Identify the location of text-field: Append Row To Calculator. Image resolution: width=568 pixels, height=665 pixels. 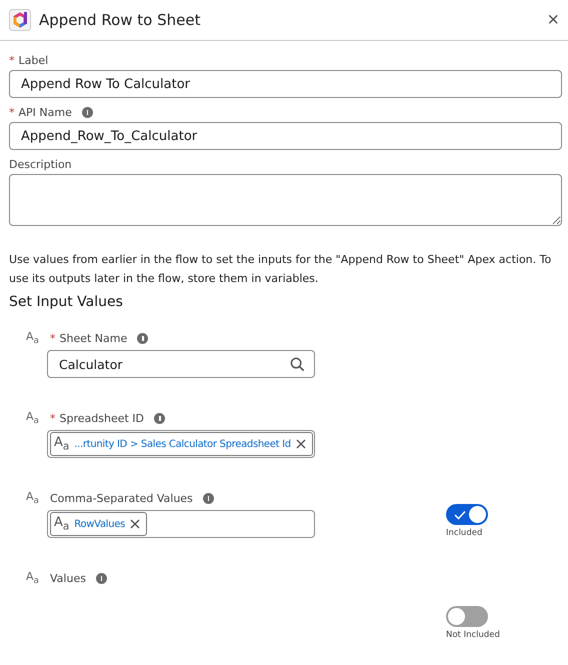
(285, 84).